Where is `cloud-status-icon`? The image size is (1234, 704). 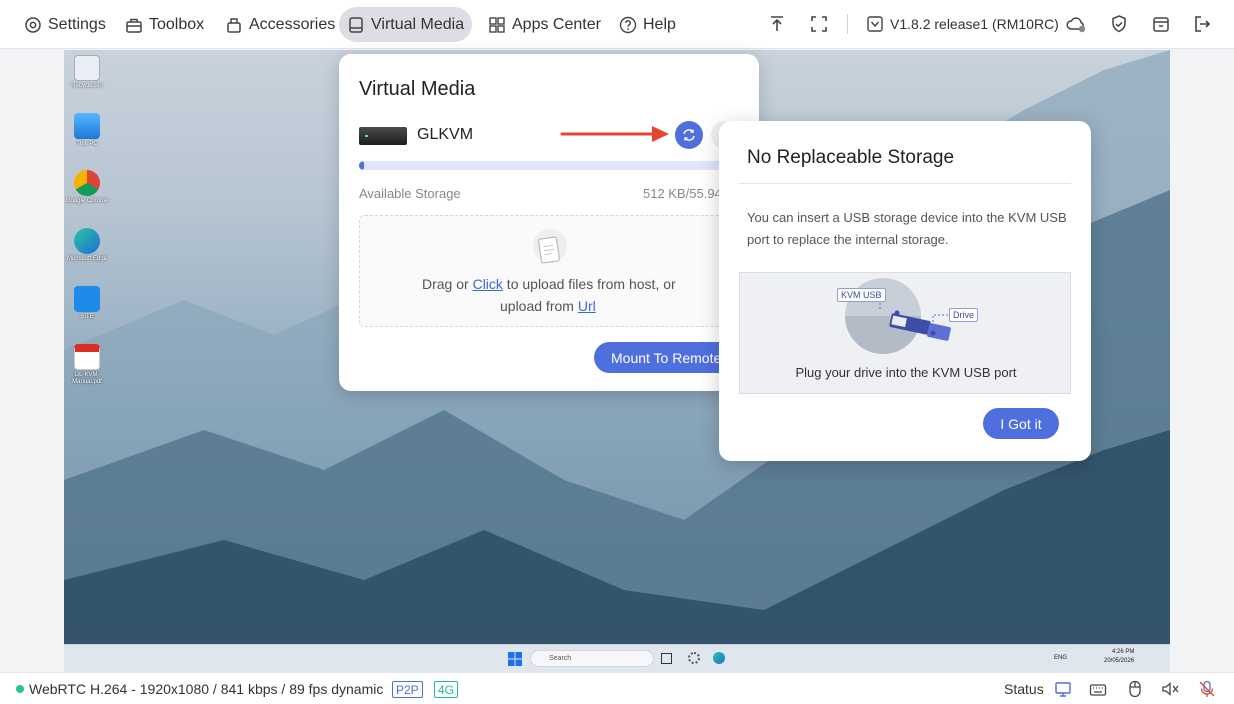 cloud-status-icon is located at coordinates (1077, 24).